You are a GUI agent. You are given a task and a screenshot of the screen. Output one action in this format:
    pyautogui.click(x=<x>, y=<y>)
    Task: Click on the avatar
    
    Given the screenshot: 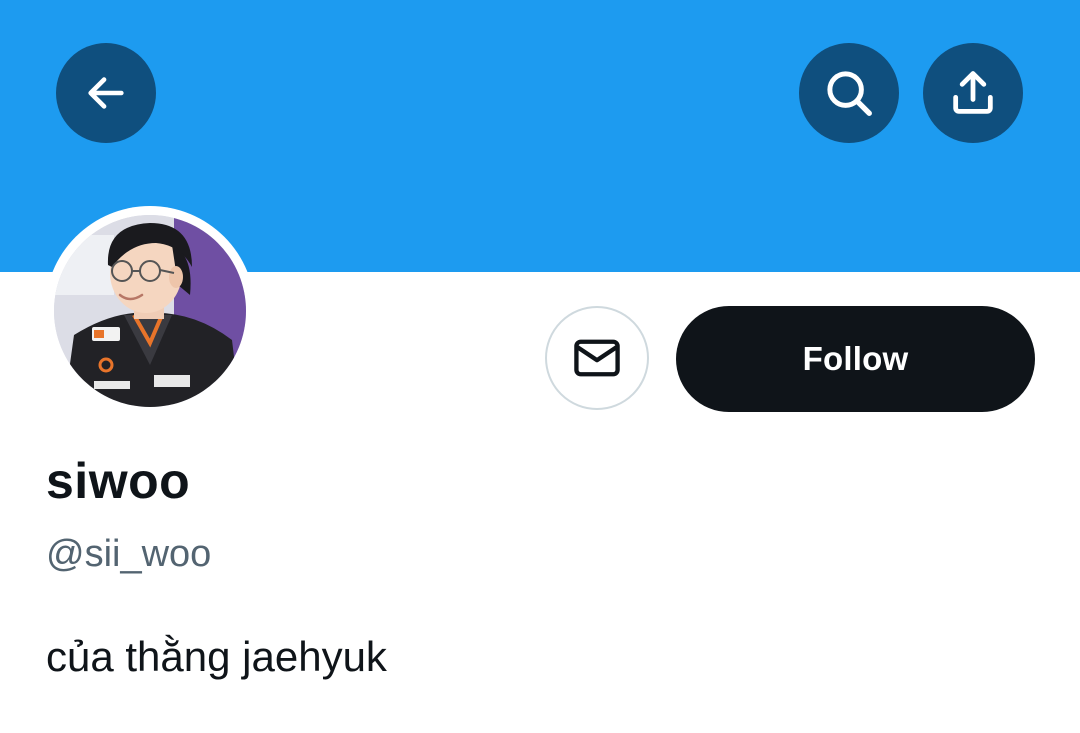 What is the action you would take?
    pyautogui.click(x=150, y=311)
    